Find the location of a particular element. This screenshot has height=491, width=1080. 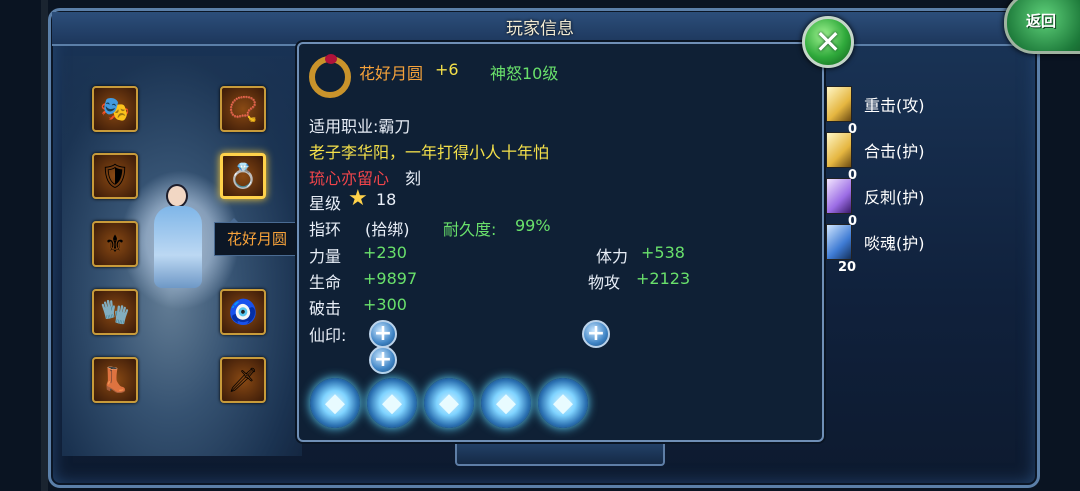

ring-item-icon is located at coordinates (330, 76).